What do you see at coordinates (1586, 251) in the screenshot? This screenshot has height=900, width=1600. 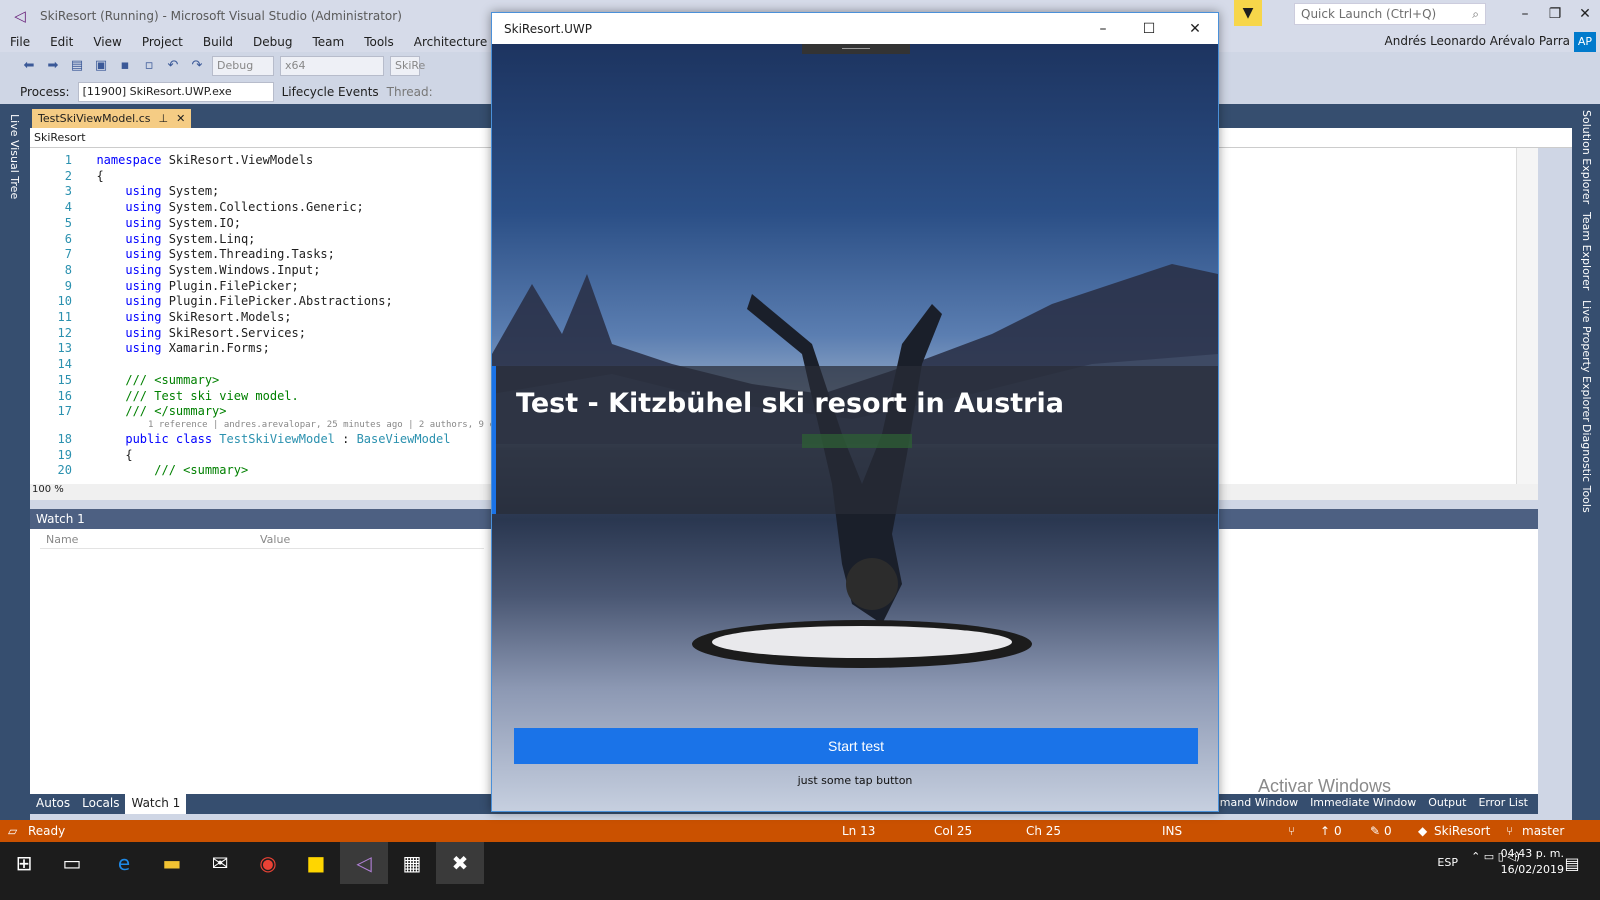 I see `team-explorer-tab: Team Explorer` at bounding box center [1586, 251].